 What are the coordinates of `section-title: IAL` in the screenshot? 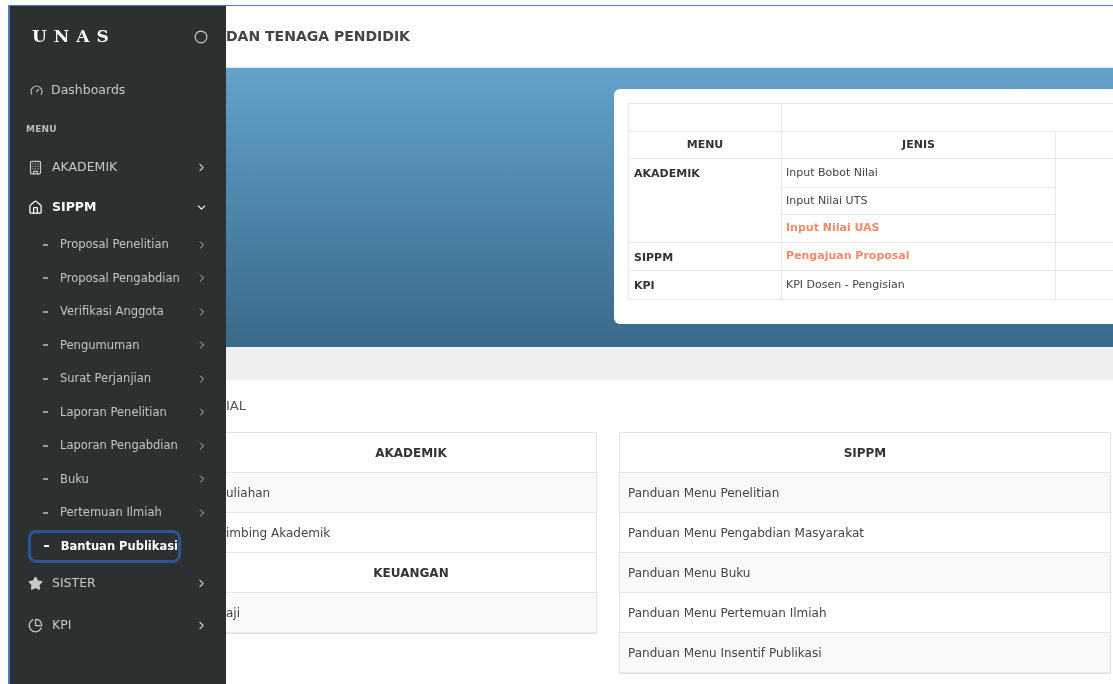 It's located at (236, 406).